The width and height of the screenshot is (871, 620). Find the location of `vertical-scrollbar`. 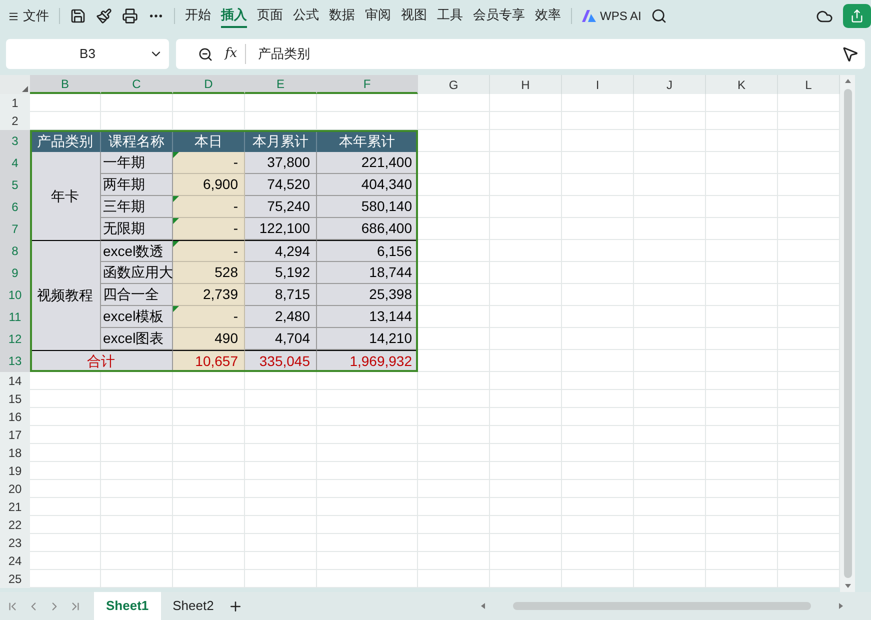

vertical-scrollbar is located at coordinates (847, 333).